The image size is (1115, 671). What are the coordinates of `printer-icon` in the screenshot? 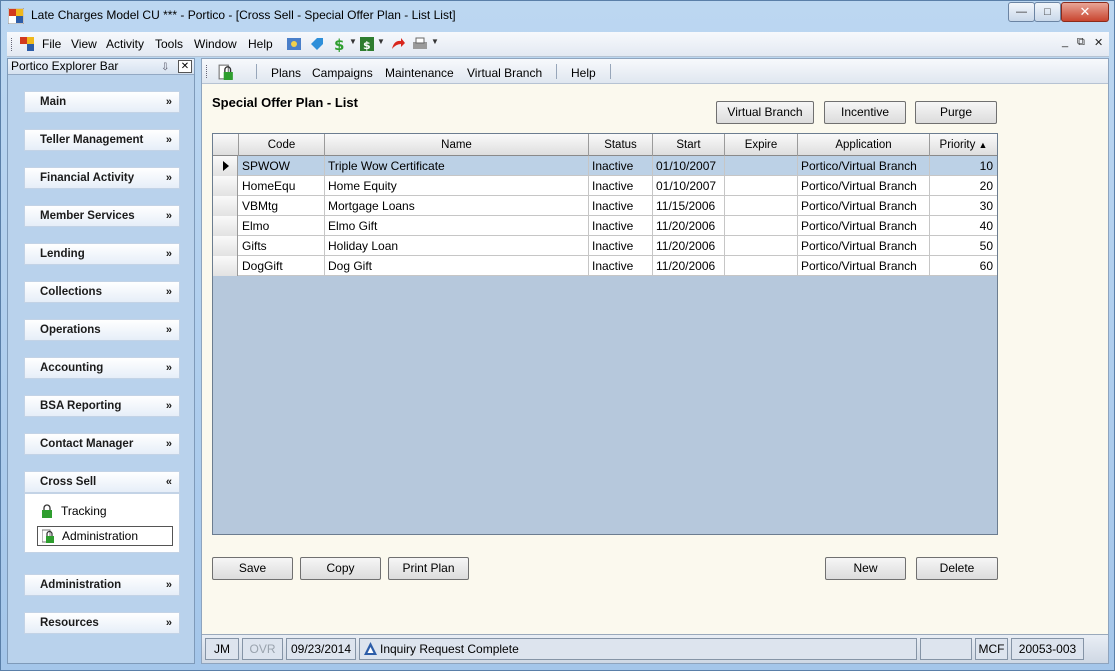 It's located at (420, 44).